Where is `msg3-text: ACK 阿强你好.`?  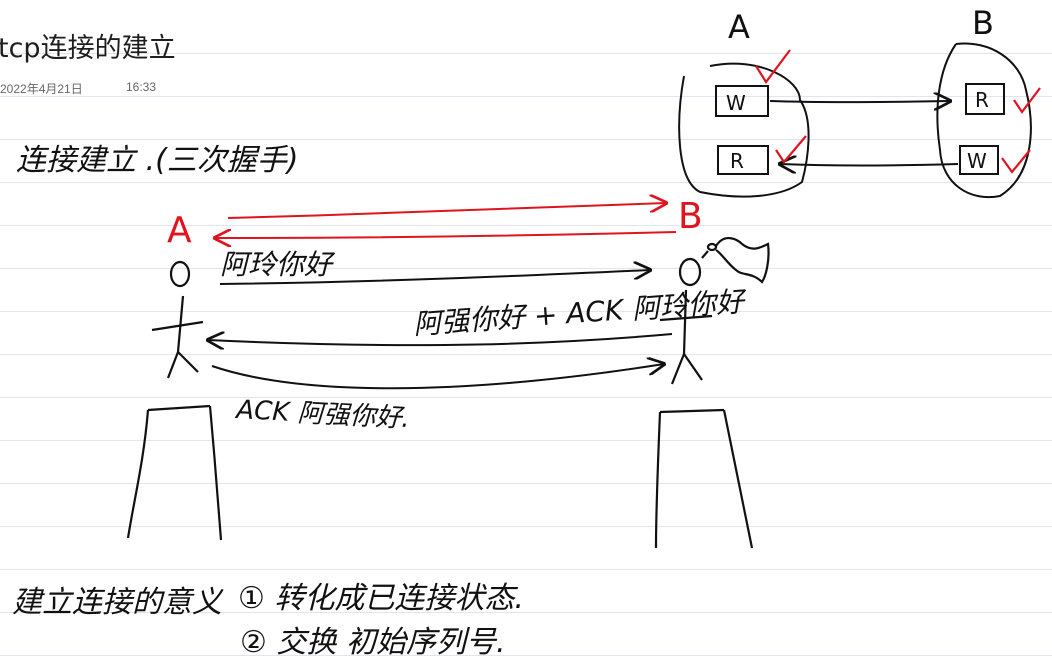 msg3-text: ACK 阿强你好. is located at coordinates (322, 414).